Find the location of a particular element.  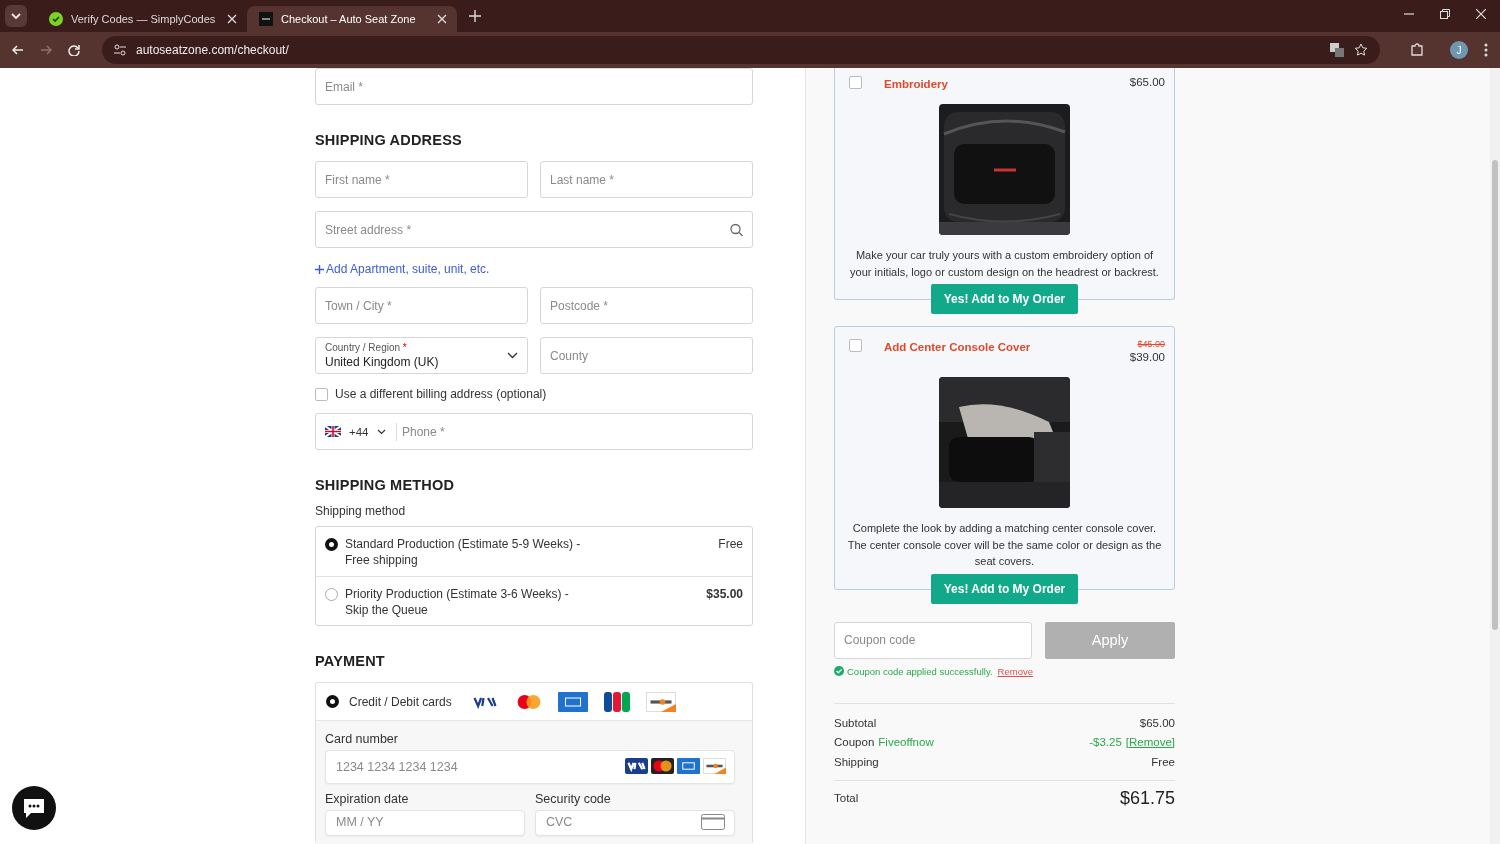

forward-icon is located at coordinates (46, 50).